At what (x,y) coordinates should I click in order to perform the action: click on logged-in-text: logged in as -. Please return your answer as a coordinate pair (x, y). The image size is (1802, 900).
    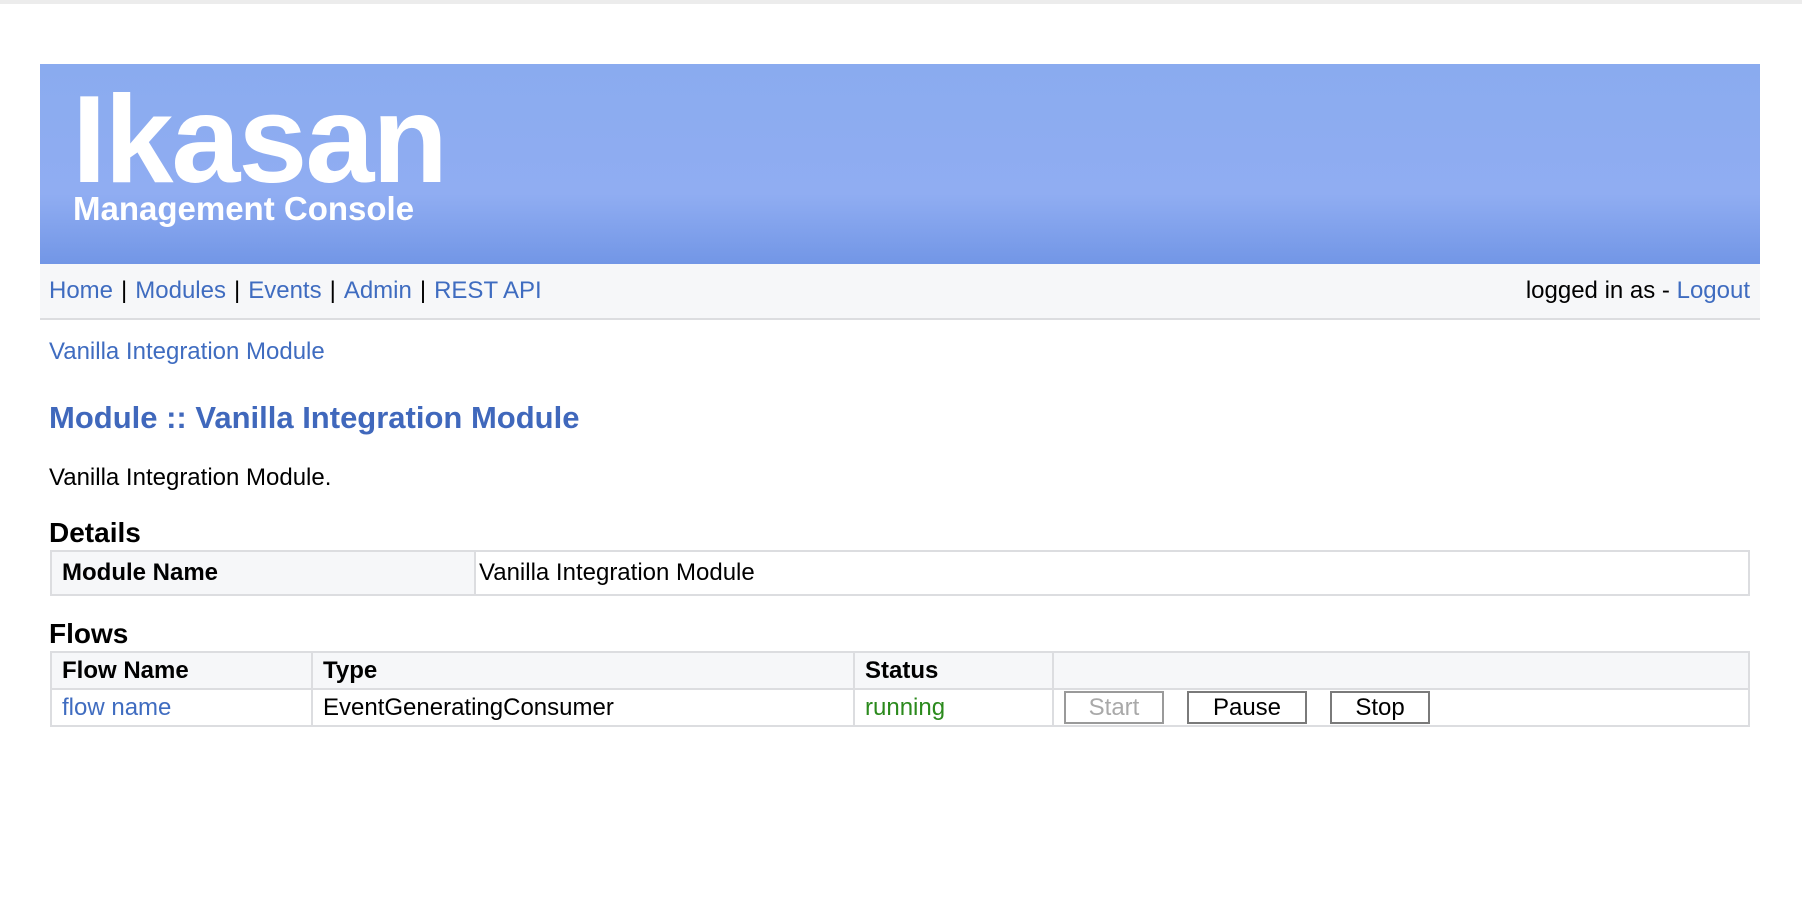
    Looking at the image, I should click on (1597, 290).